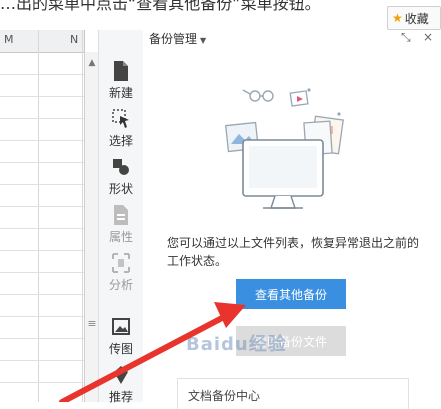 The width and height of the screenshot is (441, 409). What do you see at coordinates (121, 215) in the screenshot?
I see `property-icon` at bounding box center [121, 215].